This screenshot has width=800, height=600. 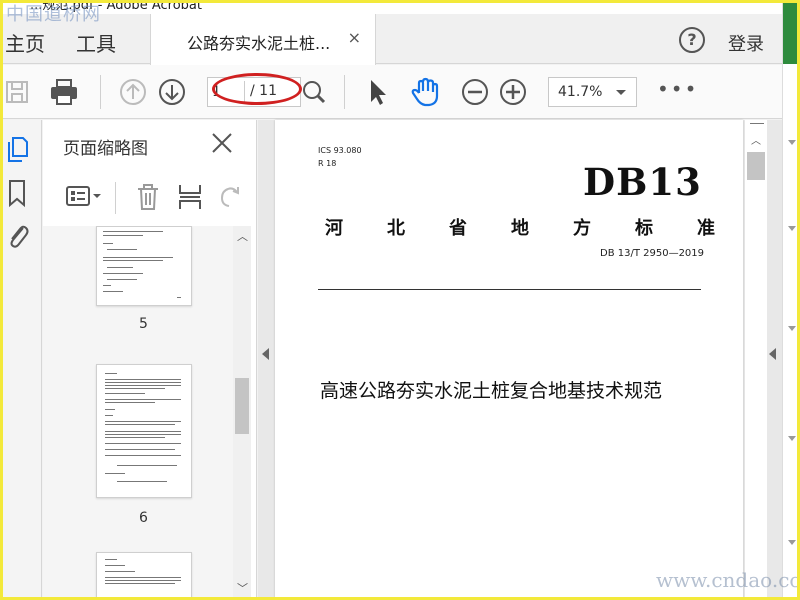 I want to click on left-icon-rail, so click(x=21, y=360).